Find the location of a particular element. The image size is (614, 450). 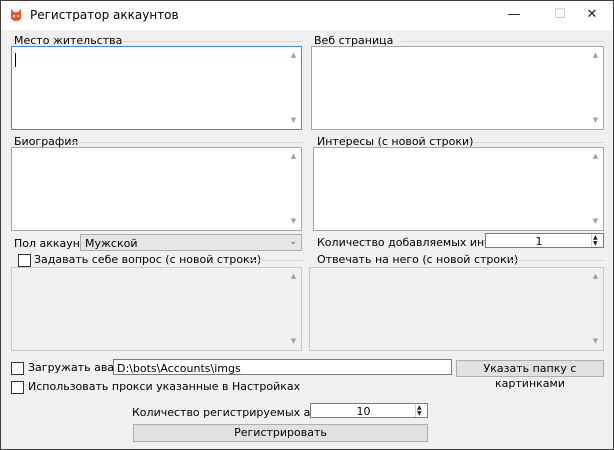

biography-group-line is located at coordinates (187, 142).